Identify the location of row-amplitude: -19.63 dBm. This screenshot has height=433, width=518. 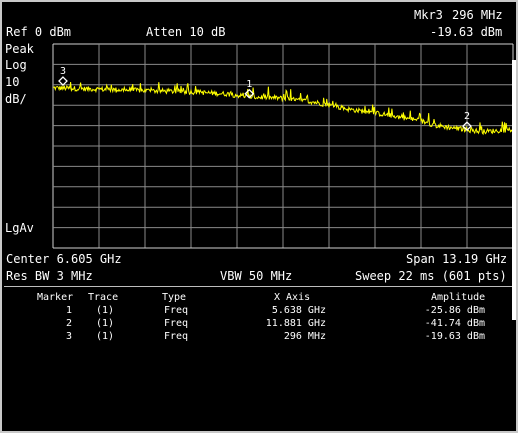
(454, 336).